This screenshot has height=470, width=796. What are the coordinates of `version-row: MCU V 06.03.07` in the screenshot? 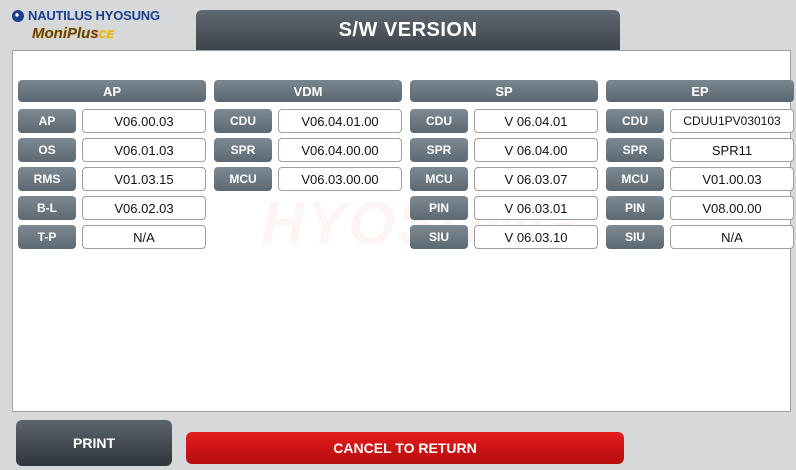 It's located at (504, 179).